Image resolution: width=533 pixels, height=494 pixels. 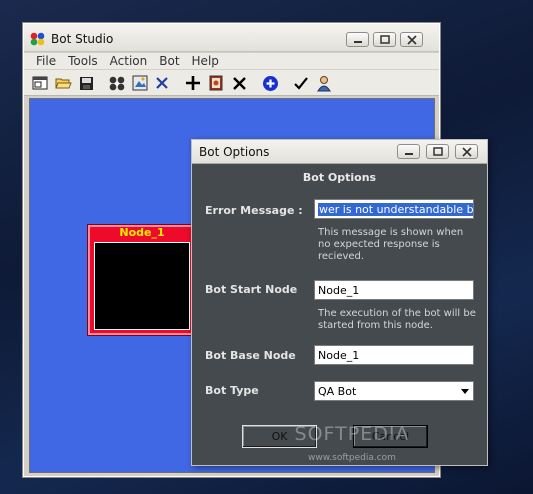 What do you see at coordinates (394, 355) in the screenshot?
I see `bot-base-node-field: Node_1` at bounding box center [394, 355].